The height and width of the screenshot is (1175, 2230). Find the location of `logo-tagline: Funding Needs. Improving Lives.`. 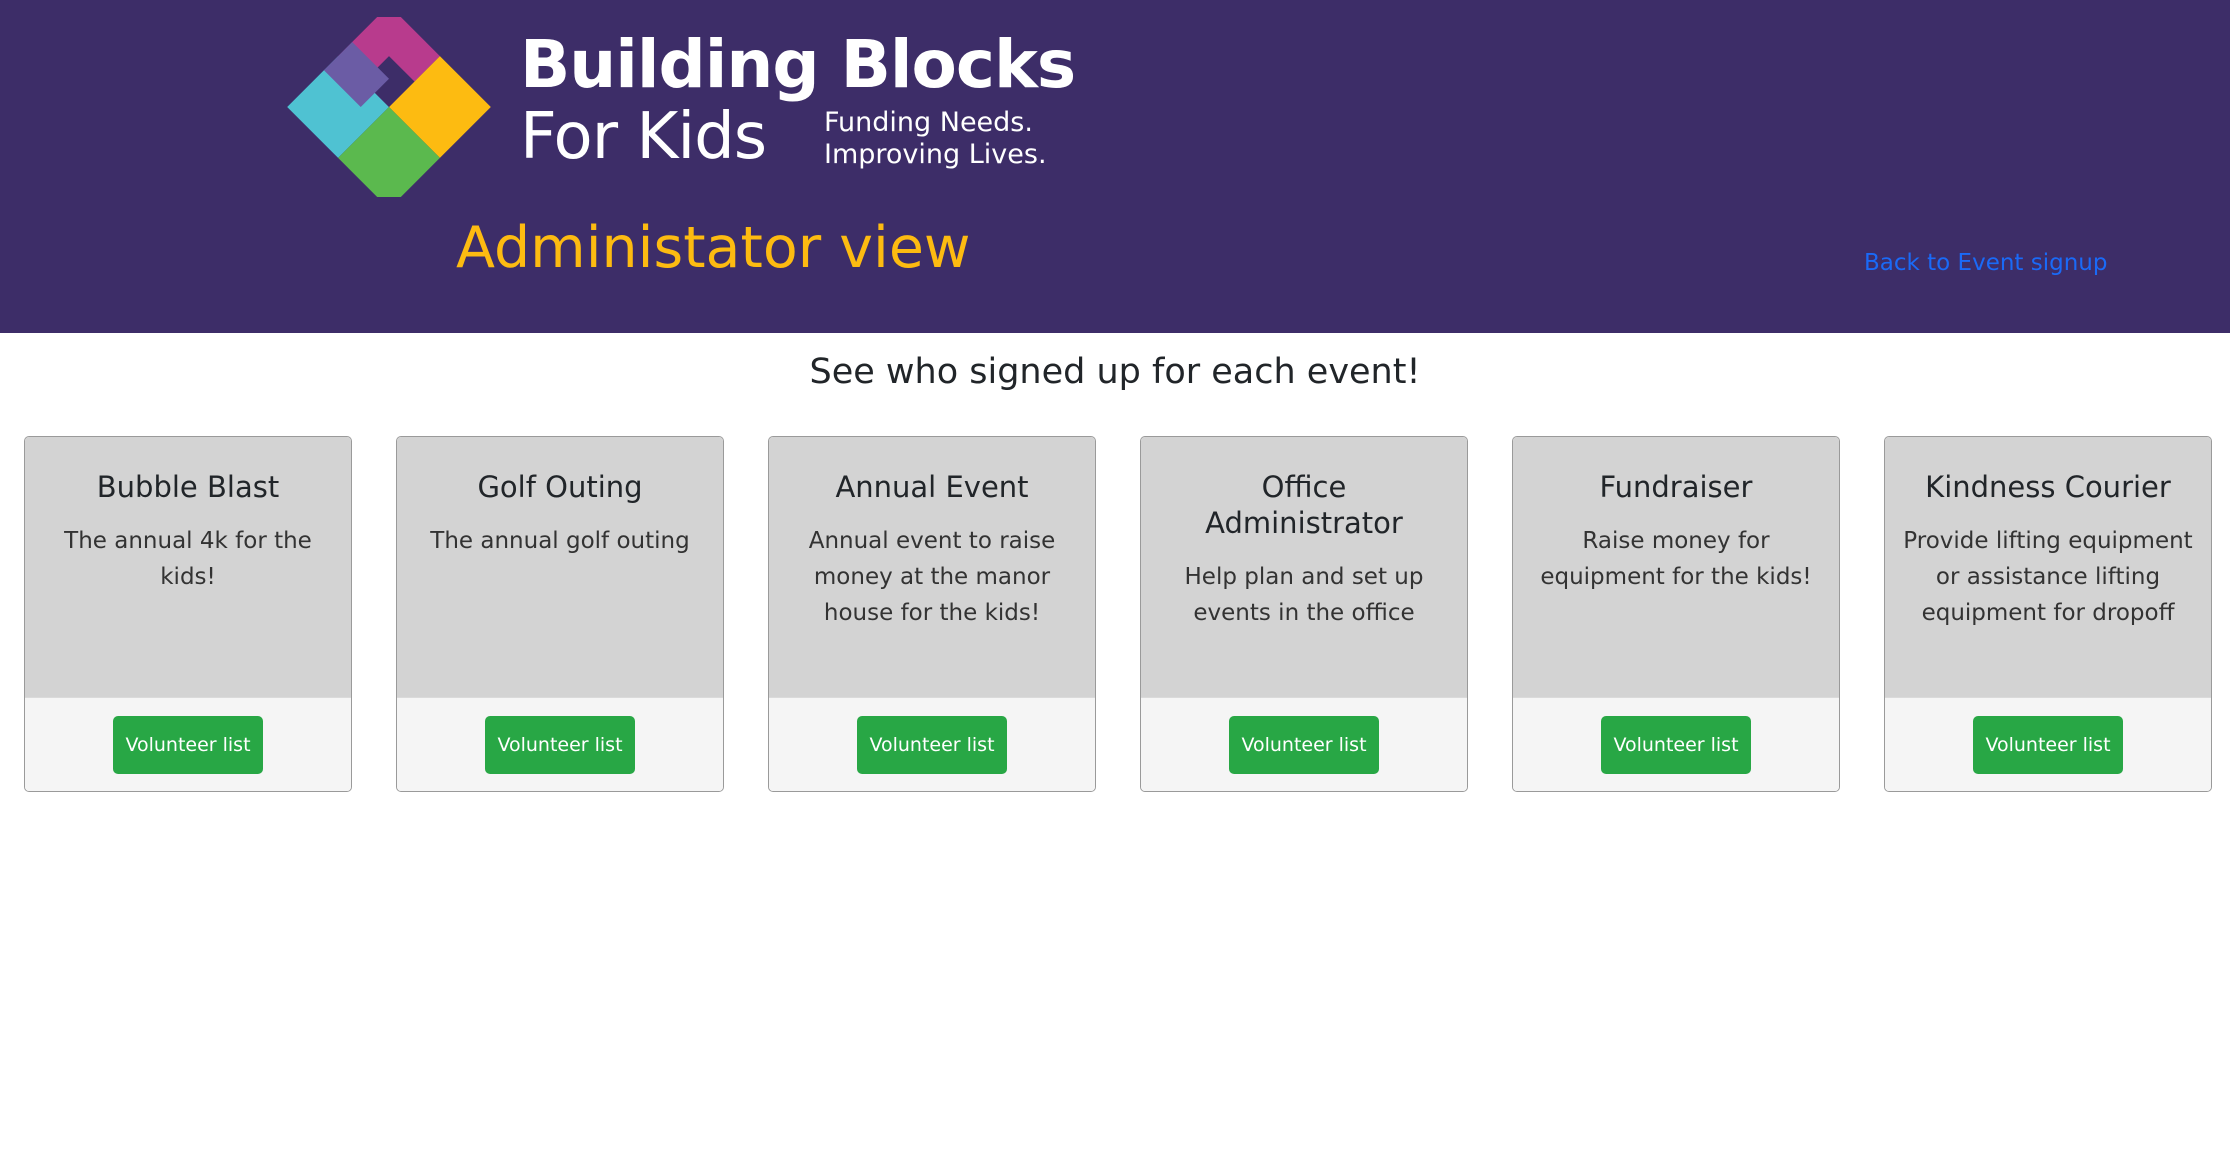

logo-tagline: Funding Needs. Improving Lives. is located at coordinates (935, 139).